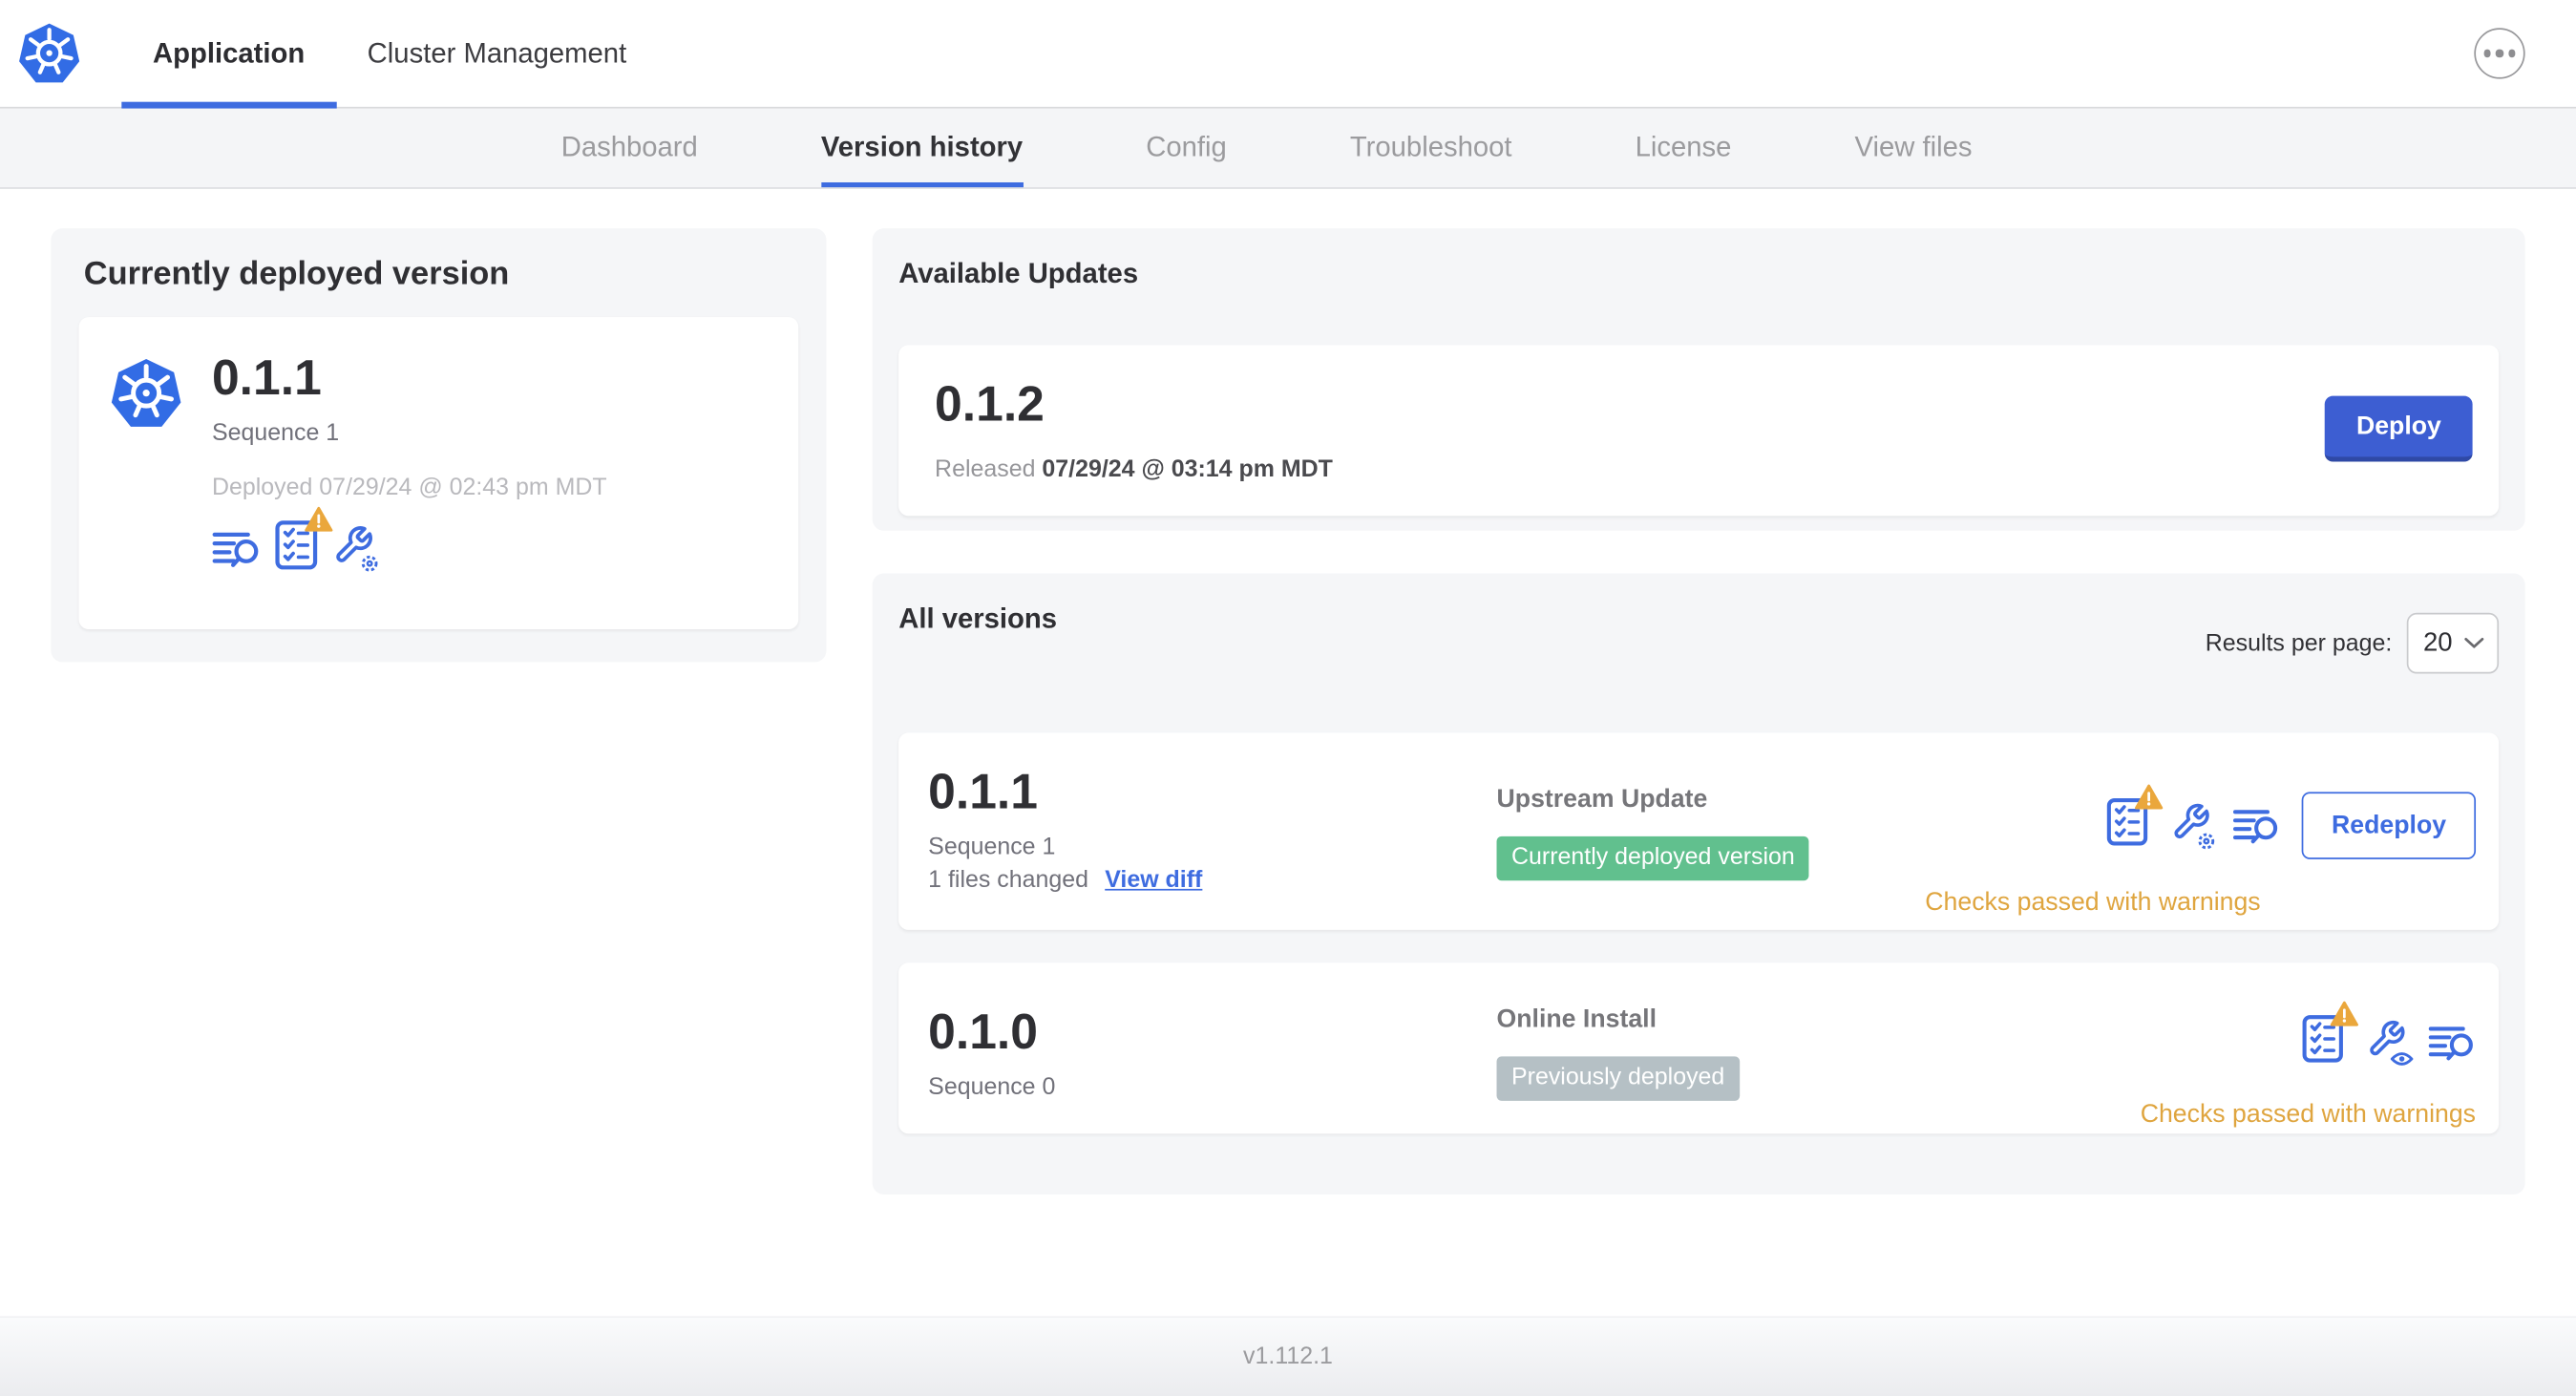 The image size is (2576, 1396). I want to click on app-header: Application Cluster Management, so click(1288, 54).